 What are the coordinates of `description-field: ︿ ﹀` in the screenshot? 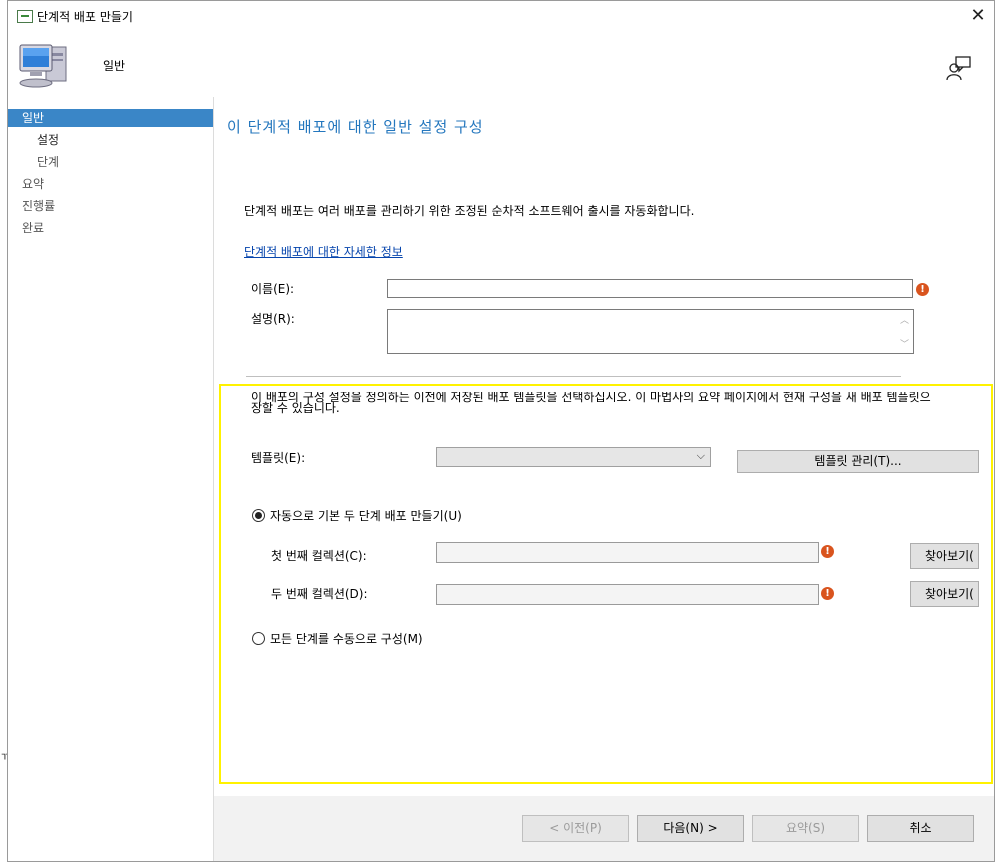 It's located at (650, 331).